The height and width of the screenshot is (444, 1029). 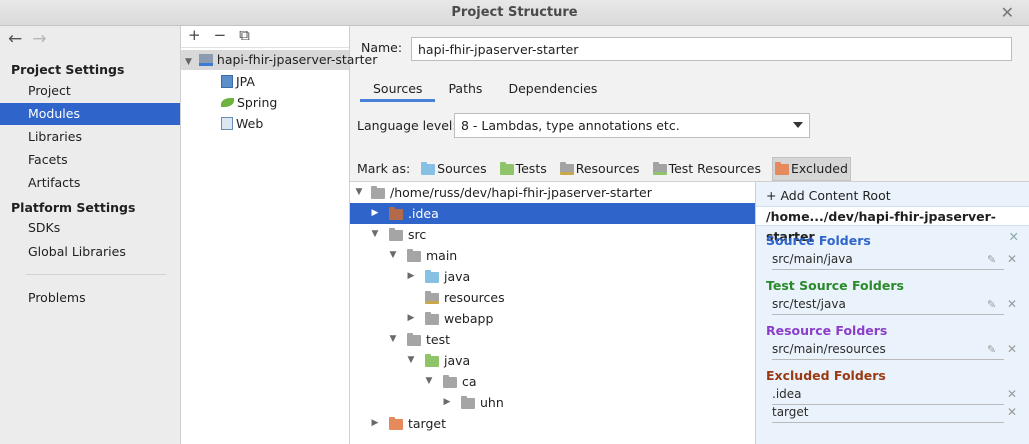 What do you see at coordinates (773, 195) in the screenshot?
I see `plus-icon: +` at bounding box center [773, 195].